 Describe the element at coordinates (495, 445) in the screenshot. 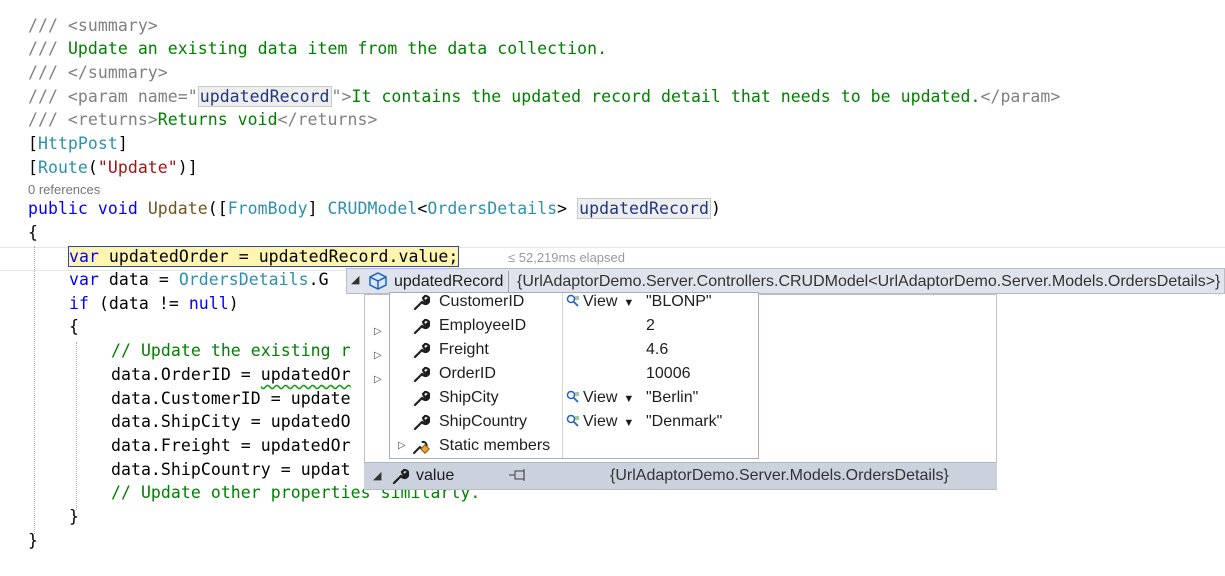

I see `property-name: Static members` at that location.